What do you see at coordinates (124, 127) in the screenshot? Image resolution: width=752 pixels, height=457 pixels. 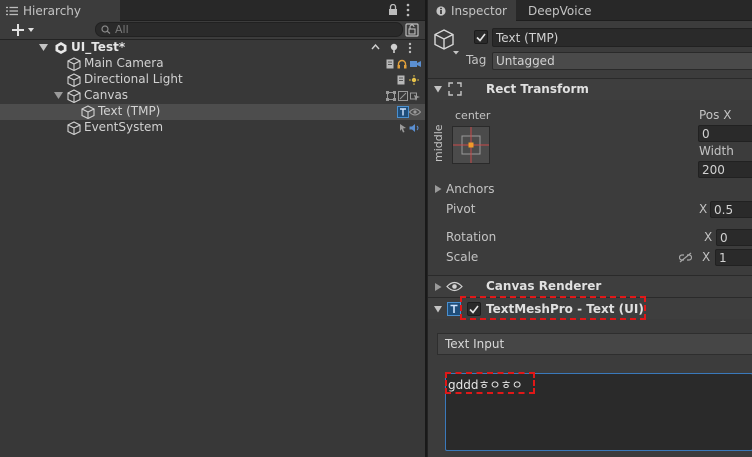 I see `item-label: EventSystem` at bounding box center [124, 127].